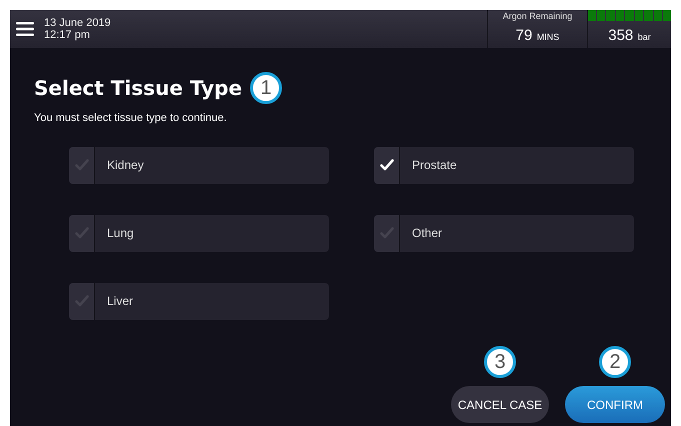 This screenshot has height=426, width=681. Describe the element at coordinates (199, 165) in the screenshot. I see `tissue-option: Kidney` at that location.